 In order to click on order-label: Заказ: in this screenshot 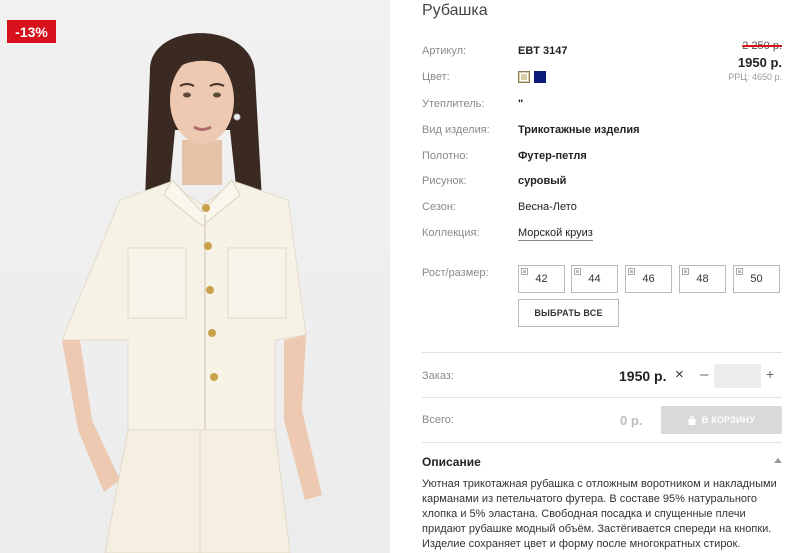, I will do `click(438, 376)`.